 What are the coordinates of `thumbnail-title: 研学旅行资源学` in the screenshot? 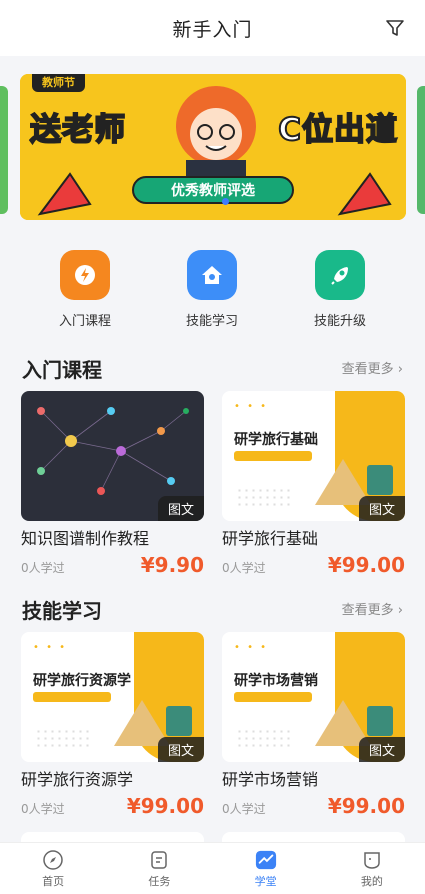 It's located at (82, 681).